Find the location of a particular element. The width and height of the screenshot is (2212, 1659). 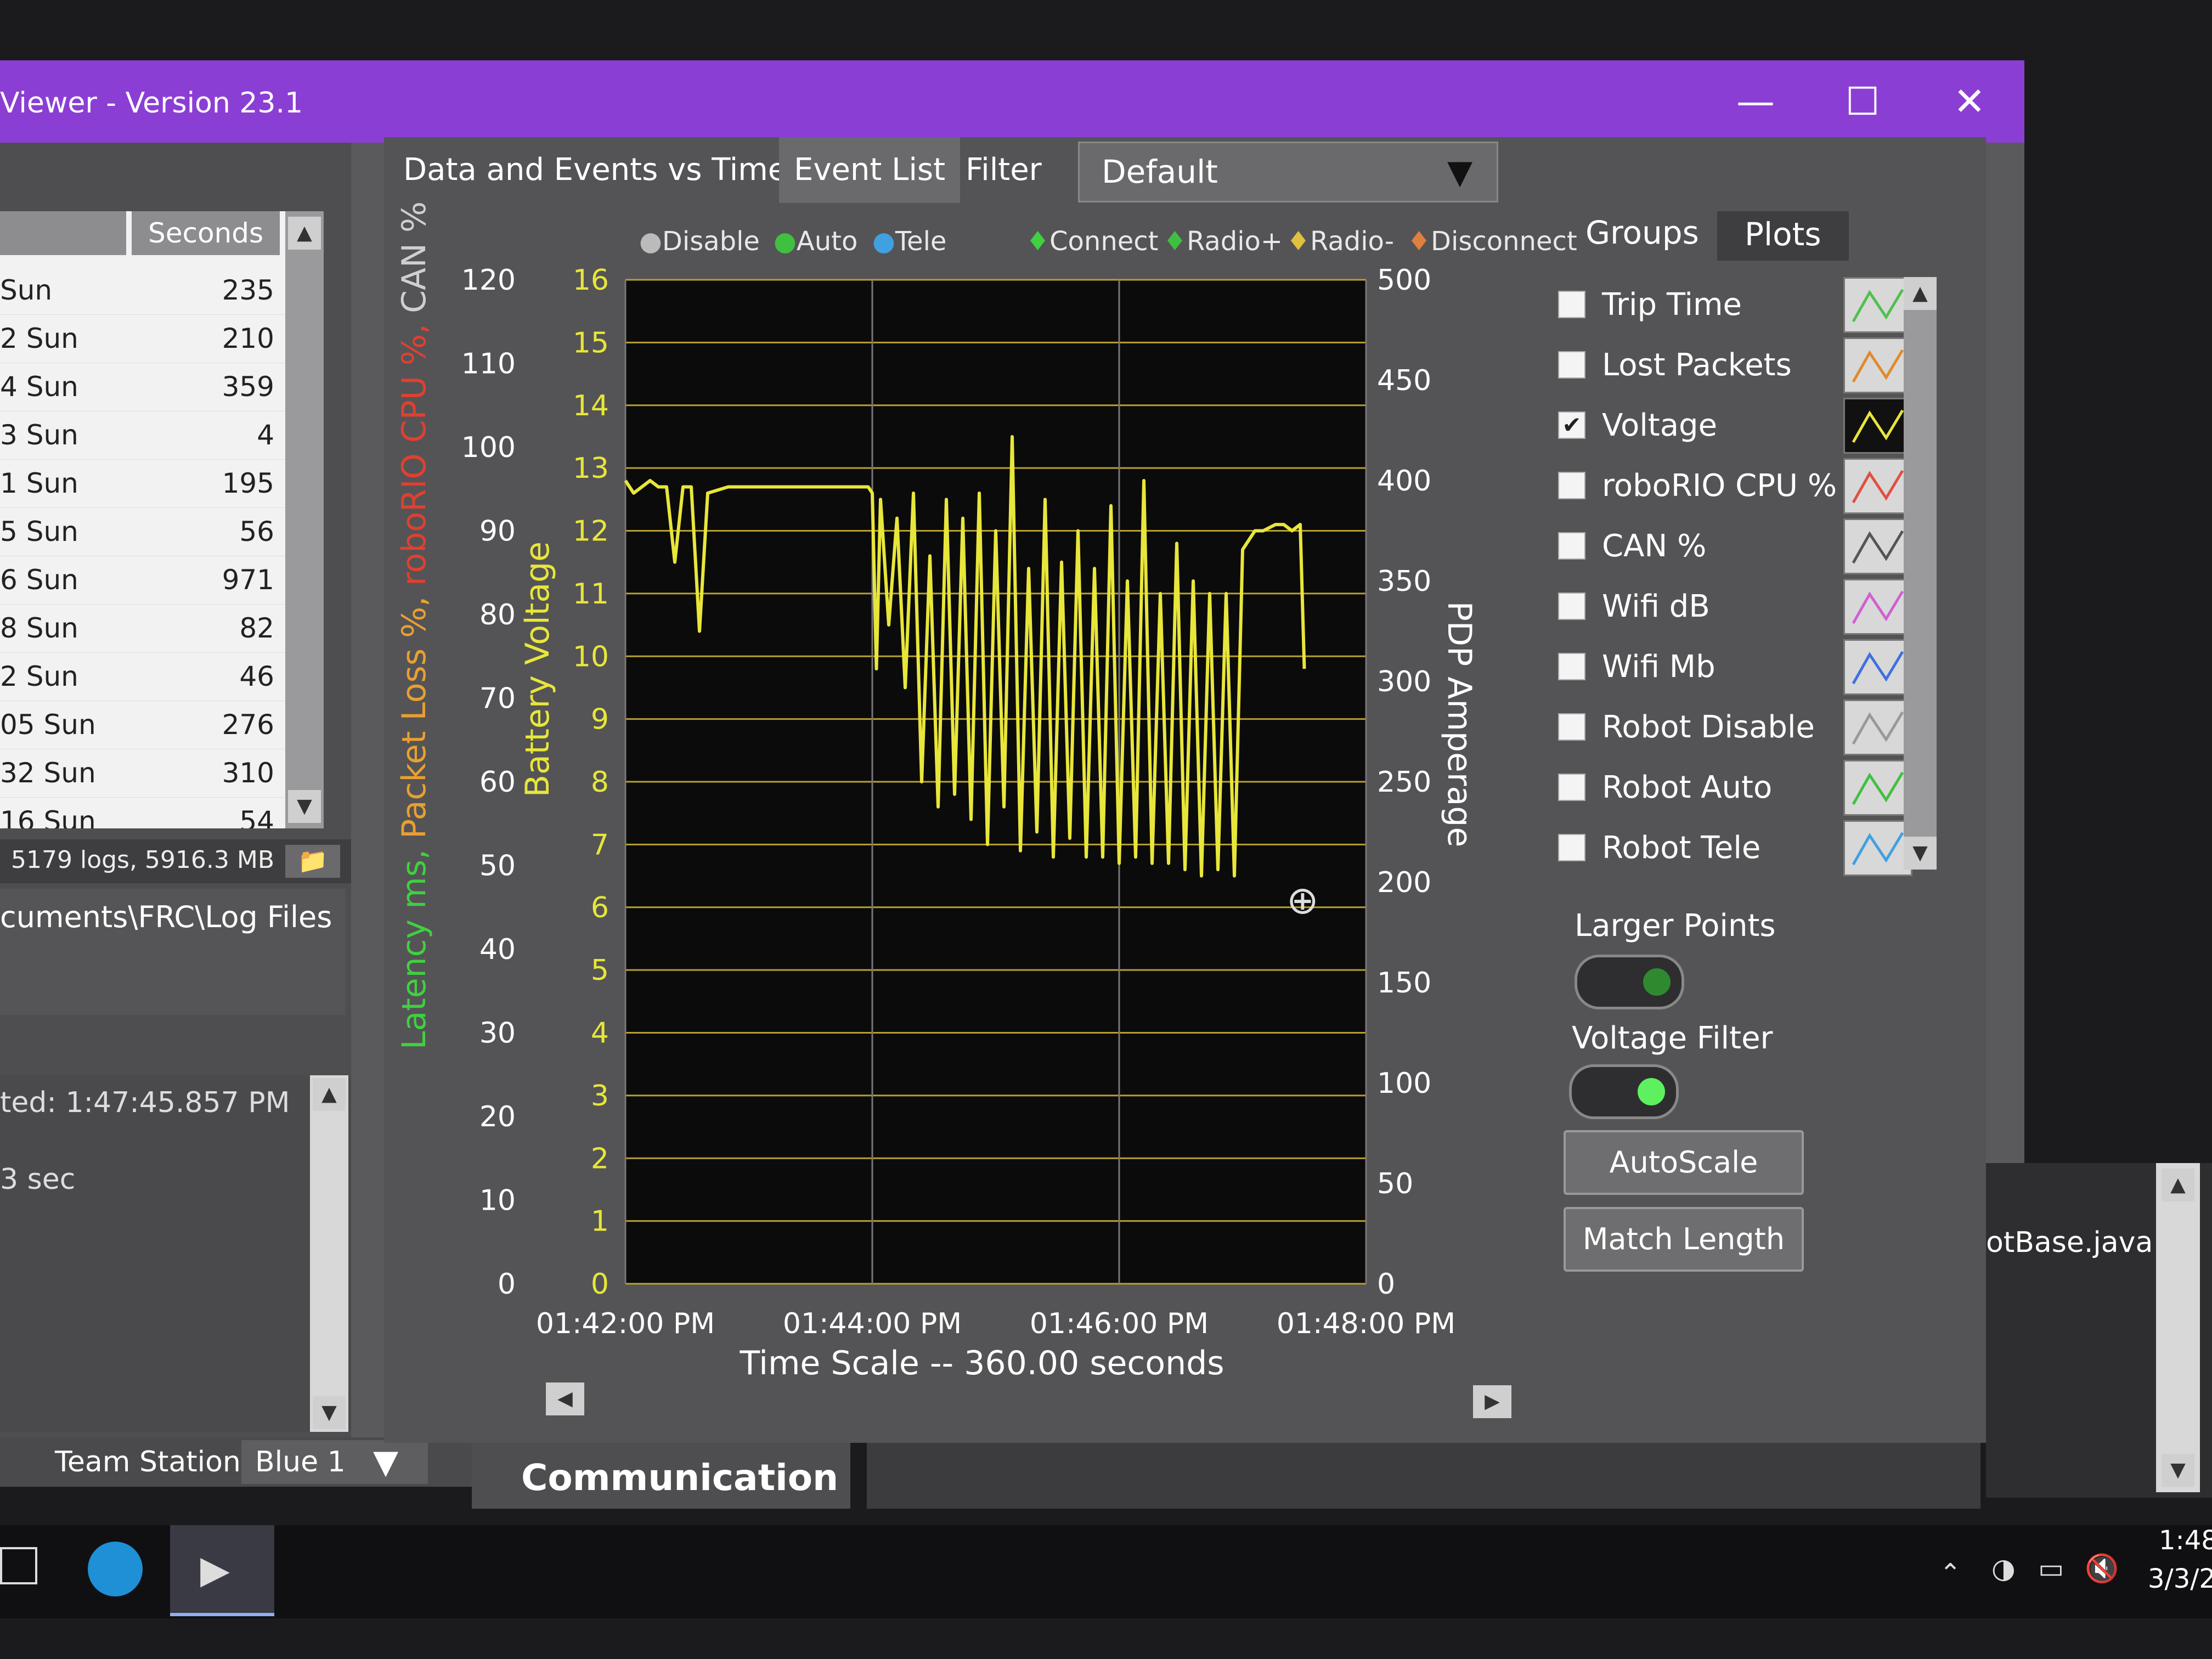

plot-toggle-row: roboRIO CPU % is located at coordinates (1750, 486).